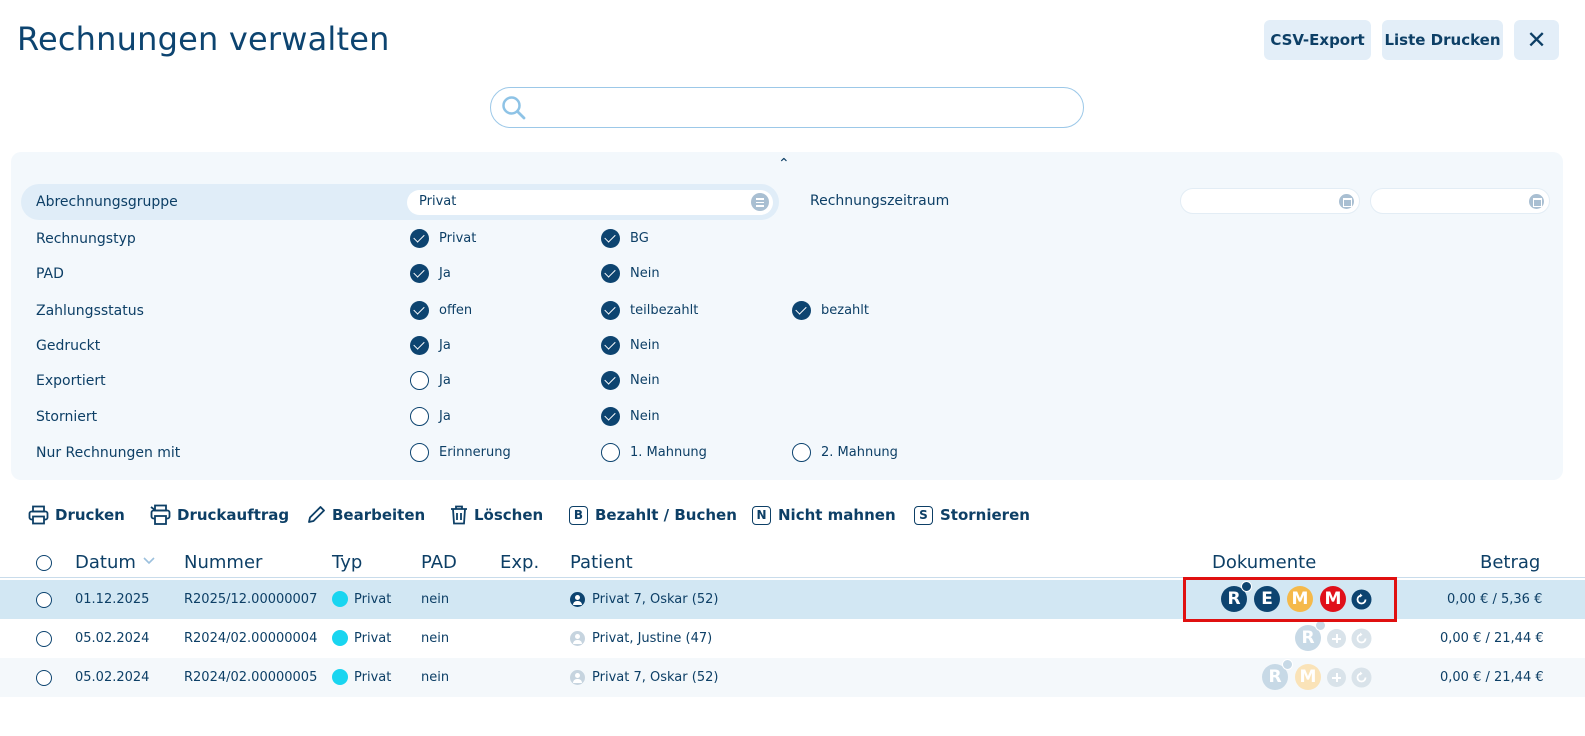 The width and height of the screenshot is (1585, 736). Describe the element at coordinates (972, 515) in the screenshot. I see `cancel-invoice-button: S Stornieren` at that location.